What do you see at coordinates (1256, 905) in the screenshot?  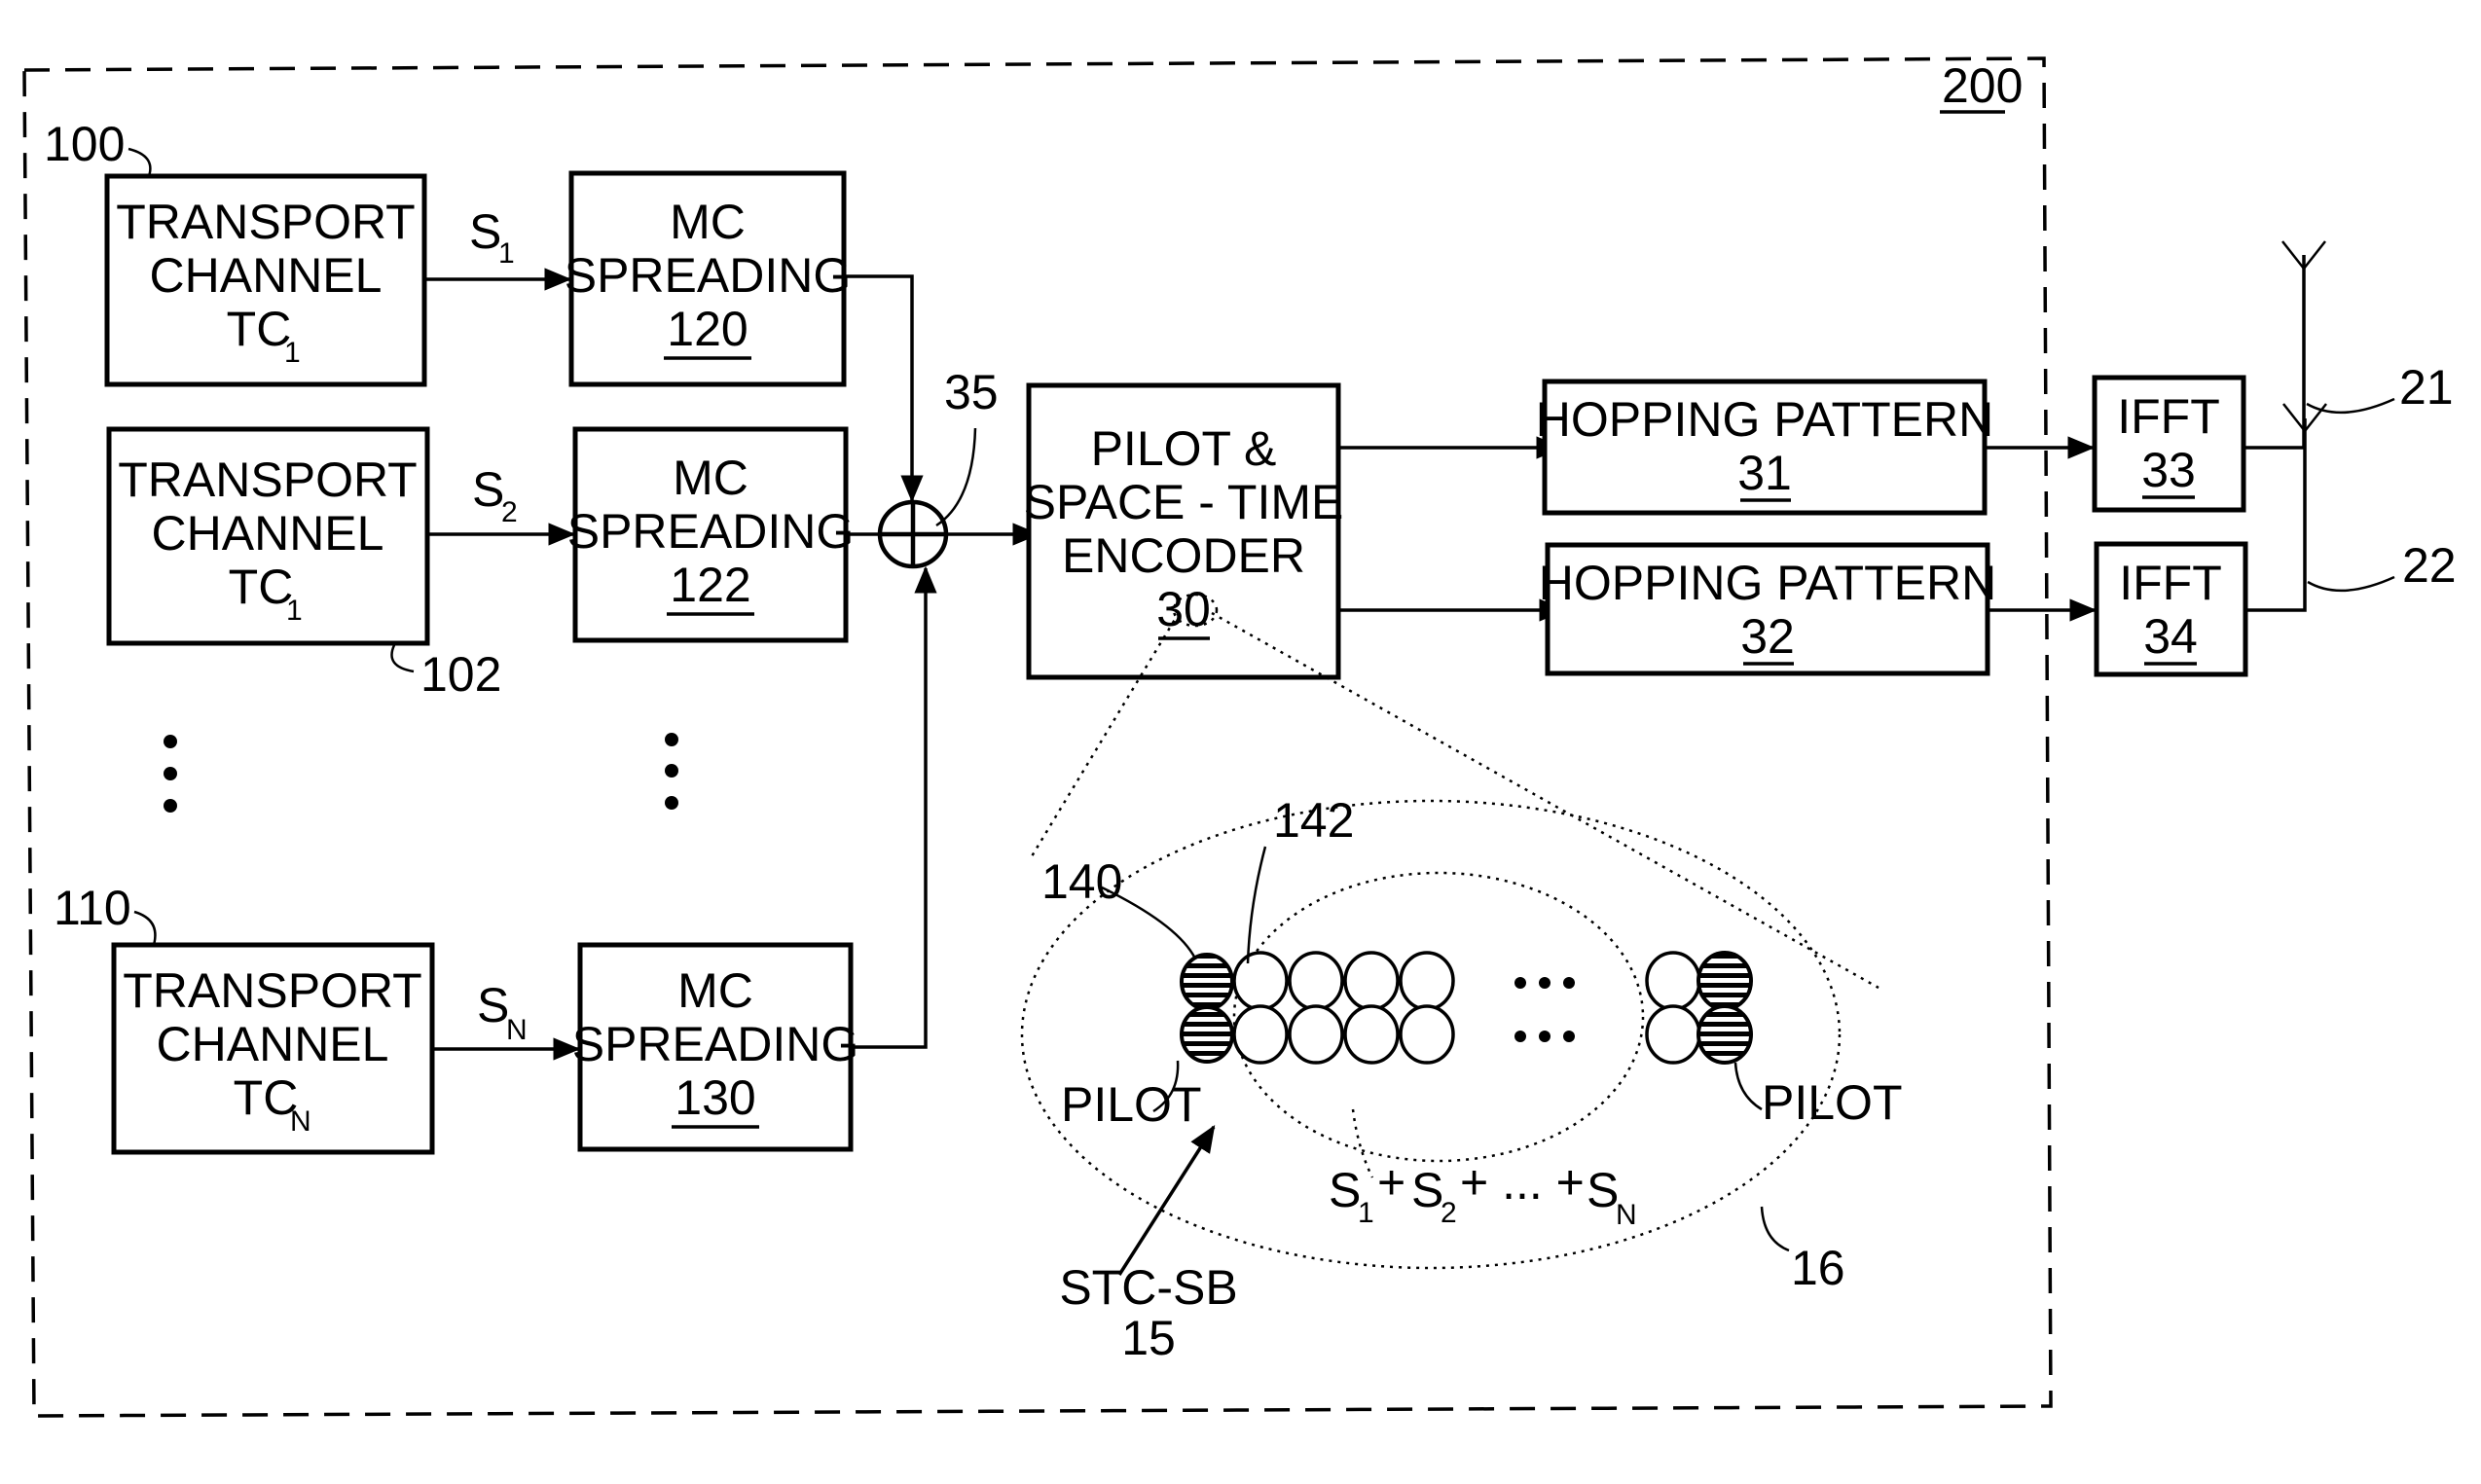 I see `data-ref-leader` at bounding box center [1256, 905].